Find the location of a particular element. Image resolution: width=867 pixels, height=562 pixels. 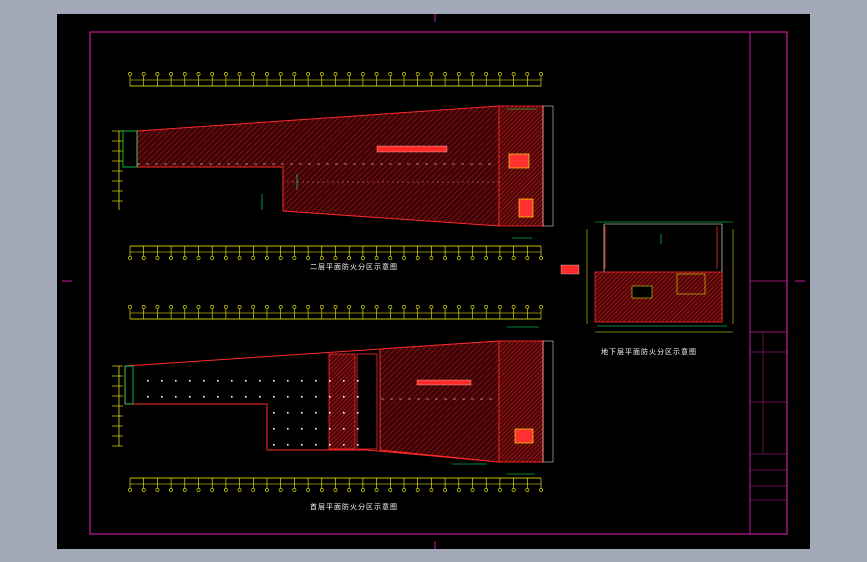

fire-zone-hatch is located at coordinates (318, 166).